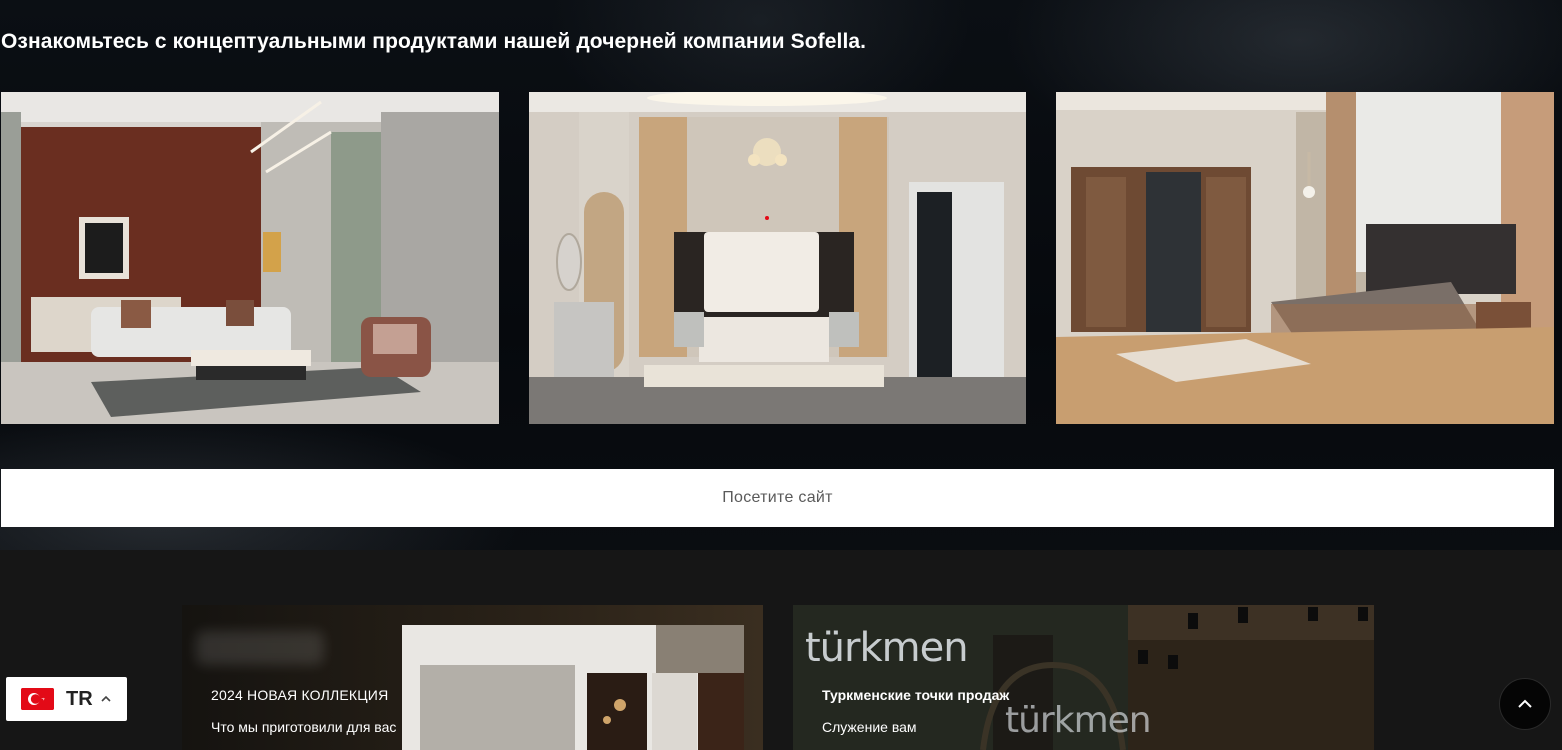  What do you see at coordinates (304, 727) in the screenshot?
I see `collection-subtitle: Что мы приготовили для вас` at bounding box center [304, 727].